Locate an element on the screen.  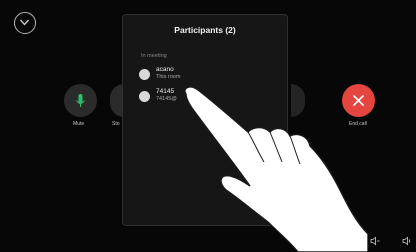
participant-detail: This room is located at coordinates (168, 77).